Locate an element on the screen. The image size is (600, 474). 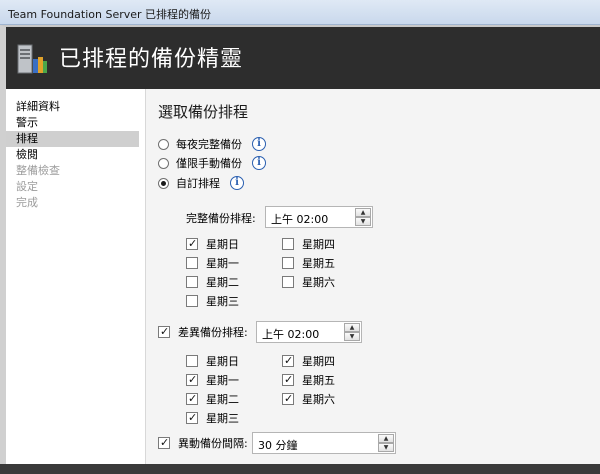
diff-day-thu: 星期四 is located at coordinates (308, 361).